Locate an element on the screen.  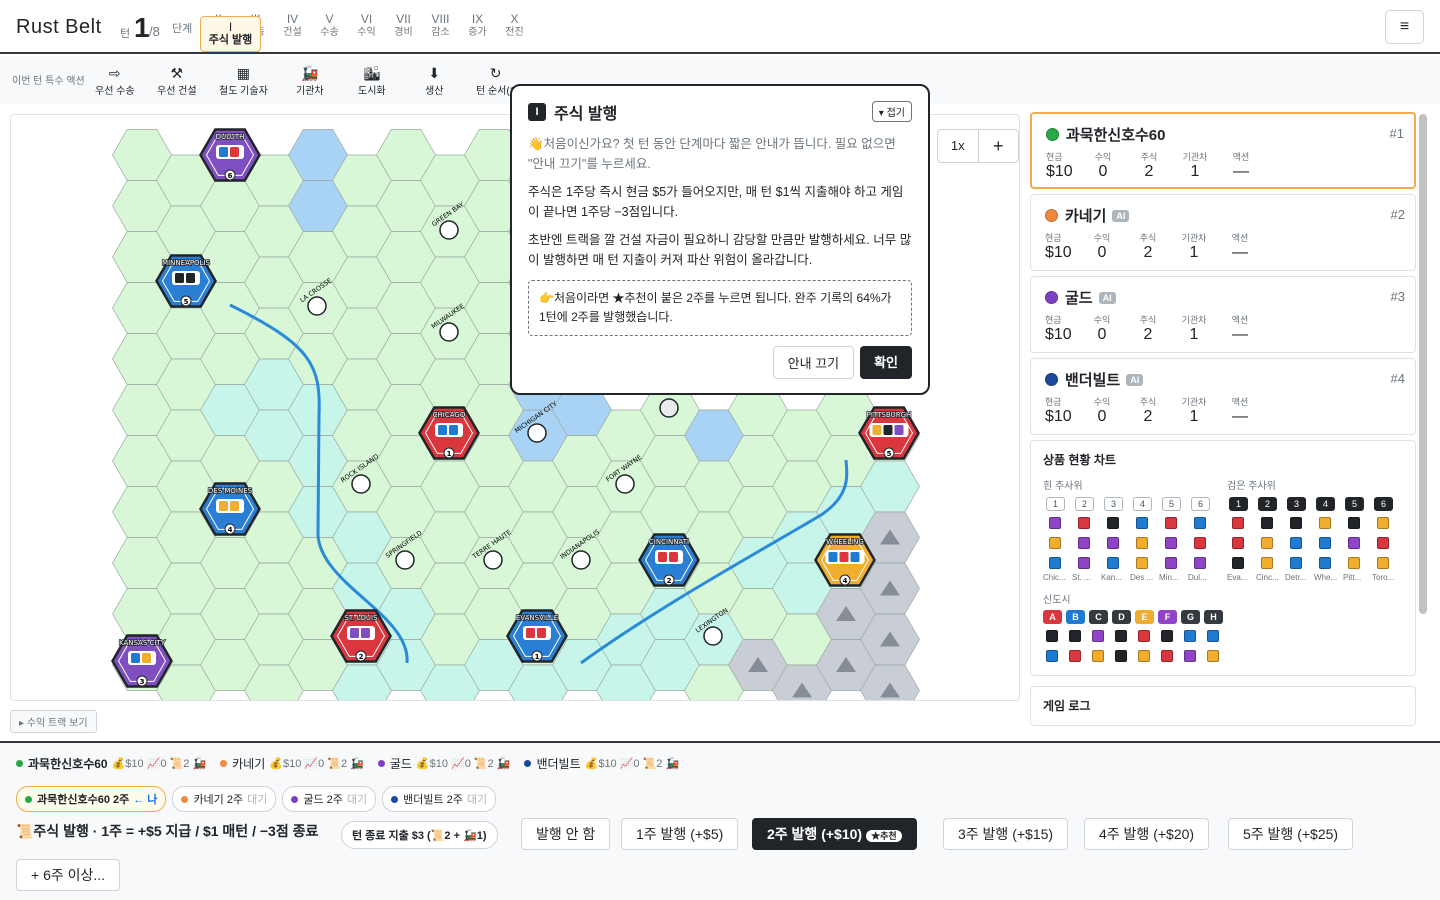
special-actions-label: 이번 턴 특수 액션 is located at coordinates (48, 81).